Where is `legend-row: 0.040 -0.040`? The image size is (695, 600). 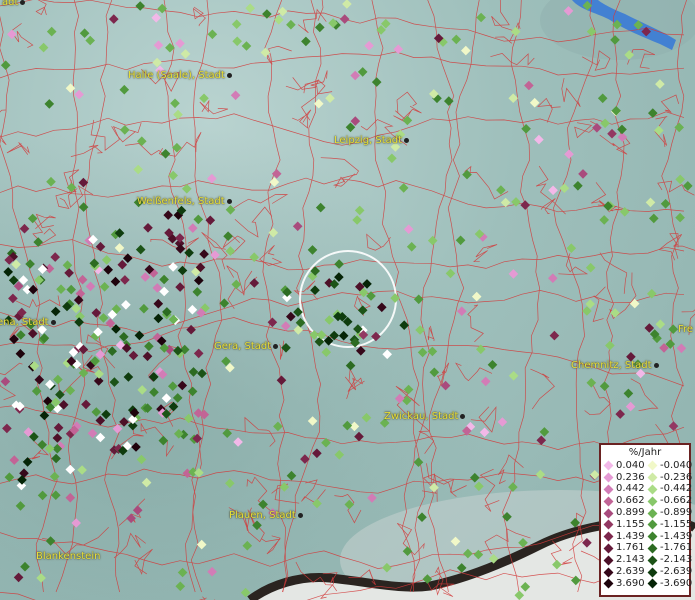 legend-row: 0.040 -0.040 is located at coordinates (647, 465).